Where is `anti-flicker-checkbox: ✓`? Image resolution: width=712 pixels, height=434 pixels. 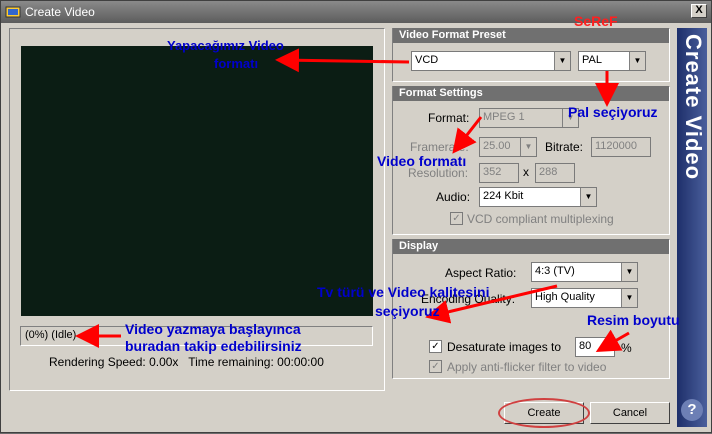 anti-flicker-checkbox: ✓ is located at coordinates (435, 366).